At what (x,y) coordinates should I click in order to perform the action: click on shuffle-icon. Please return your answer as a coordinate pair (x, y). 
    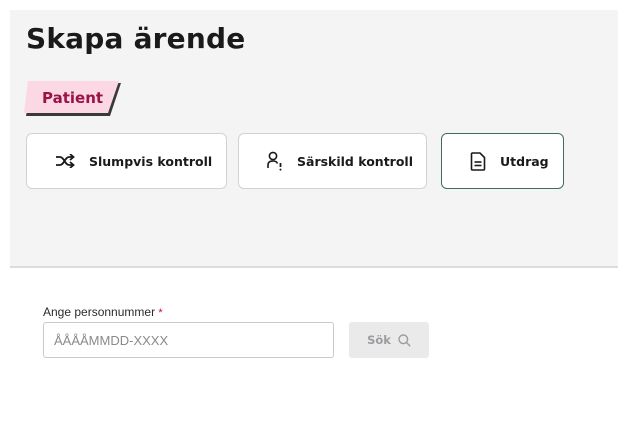
    Looking at the image, I should click on (65, 161).